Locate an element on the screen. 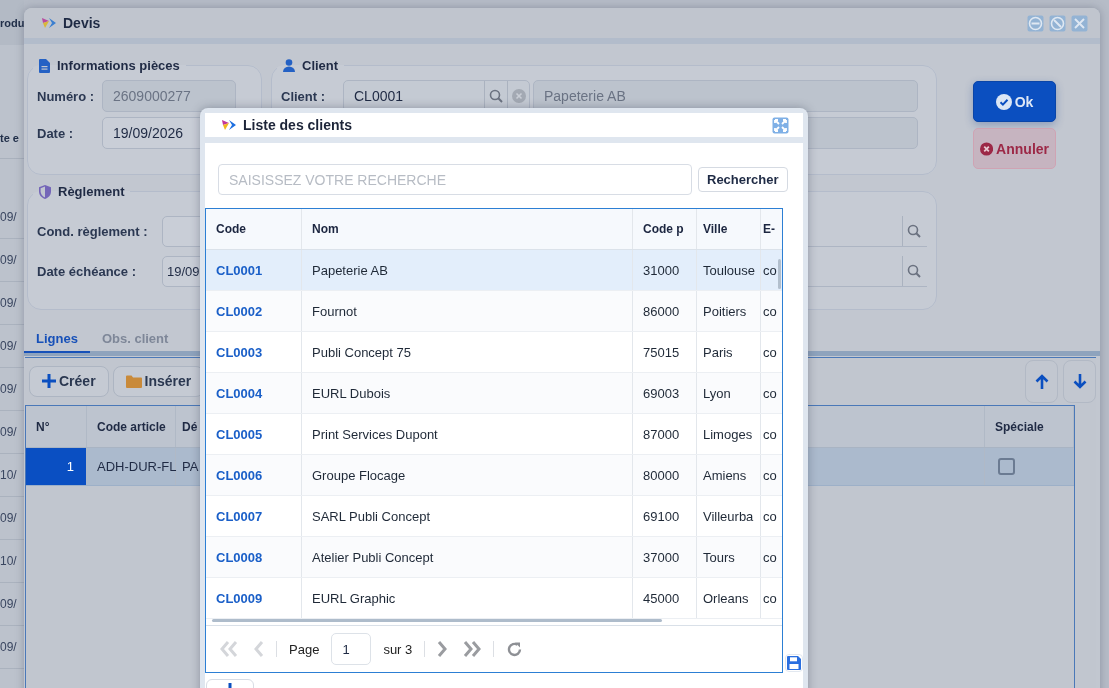  clear-icon is located at coordinates (519, 96).